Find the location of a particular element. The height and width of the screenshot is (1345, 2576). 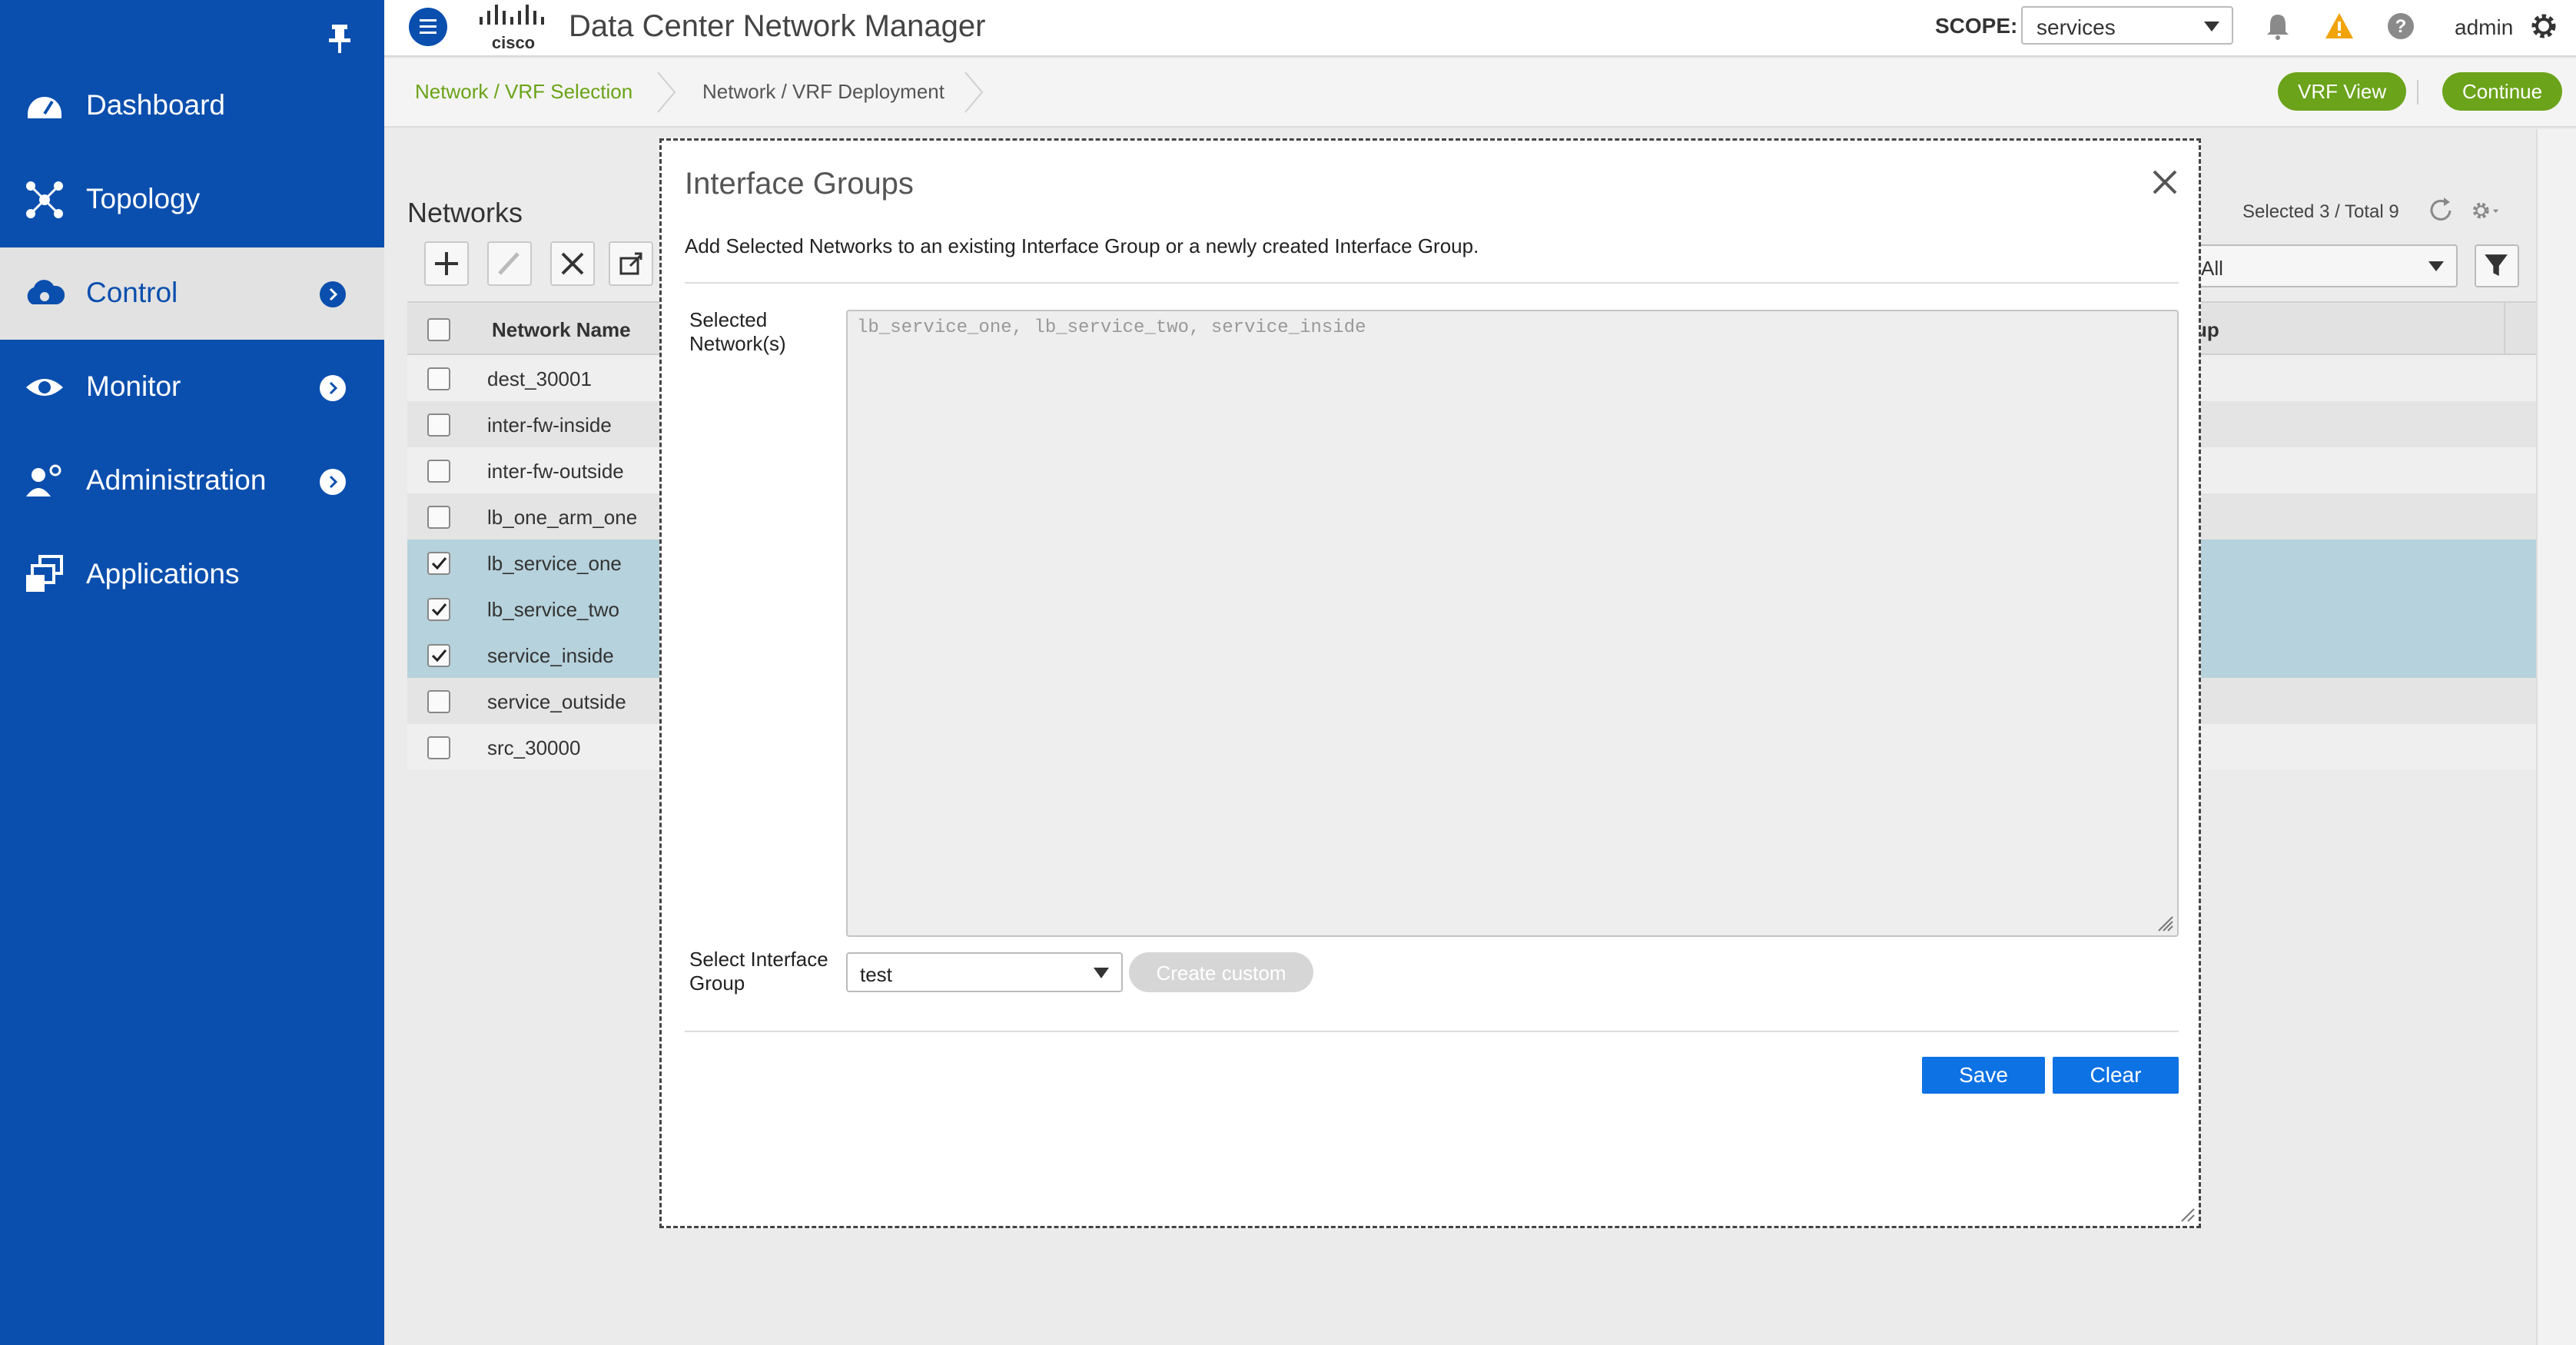

vrf-view-button: VRF View is located at coordinates (2342, 91).